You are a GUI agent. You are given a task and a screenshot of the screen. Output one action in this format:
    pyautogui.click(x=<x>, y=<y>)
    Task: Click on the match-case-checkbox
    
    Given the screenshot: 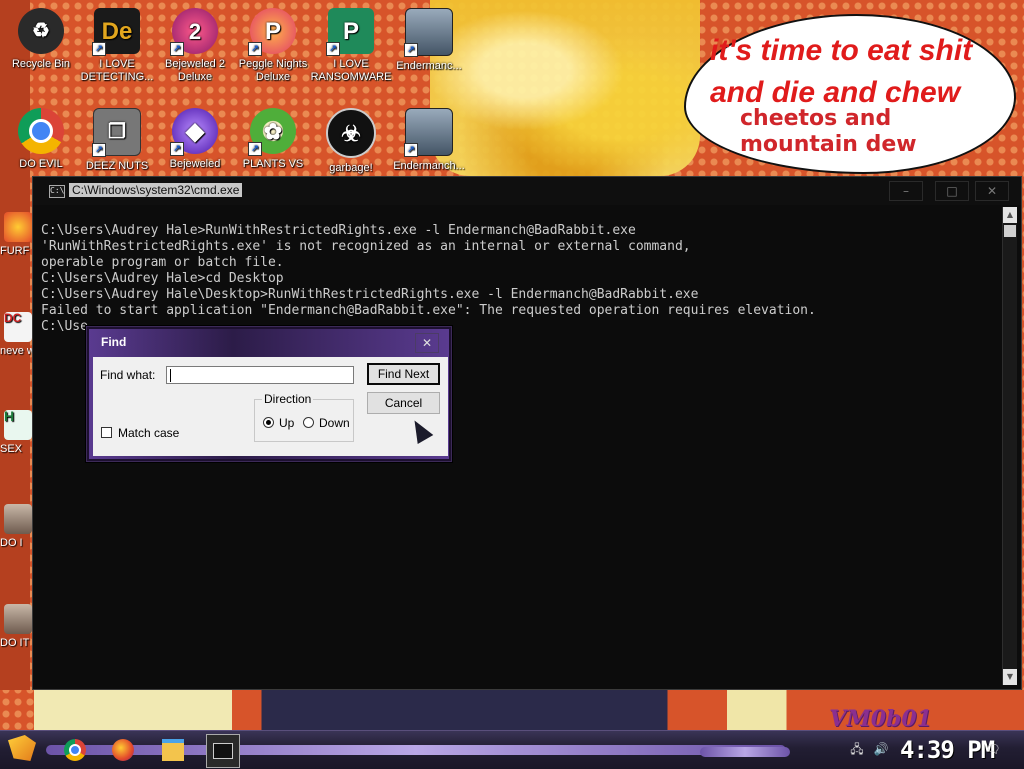 What is the action you would take?
    pyautogui.click(x=106, y=432)
    